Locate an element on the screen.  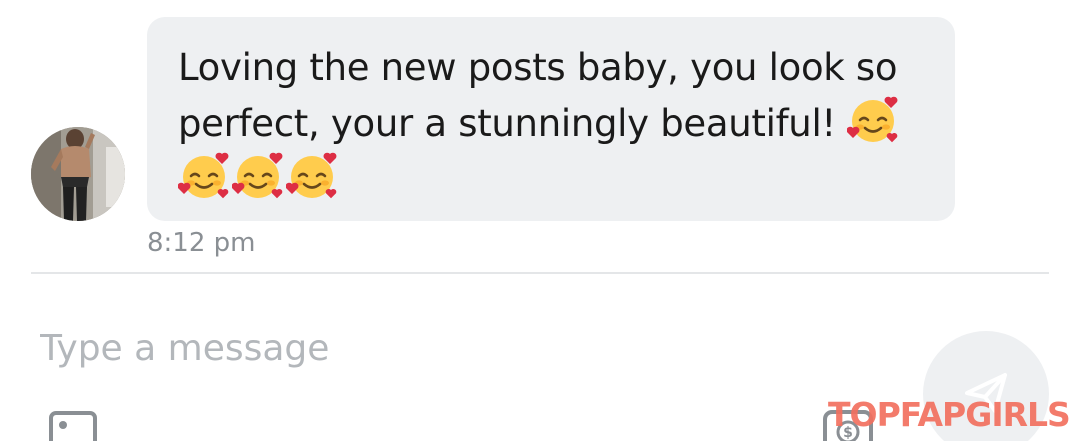
image-icon is located at coordinates (73, 426).